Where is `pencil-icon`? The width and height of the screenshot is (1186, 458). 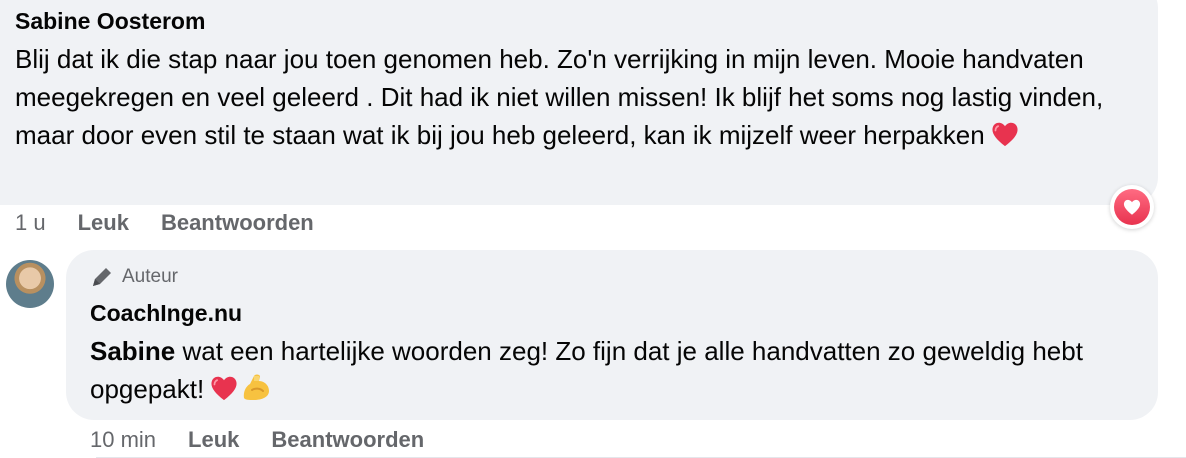 pencil-icon is located at coordinates (102, 277).